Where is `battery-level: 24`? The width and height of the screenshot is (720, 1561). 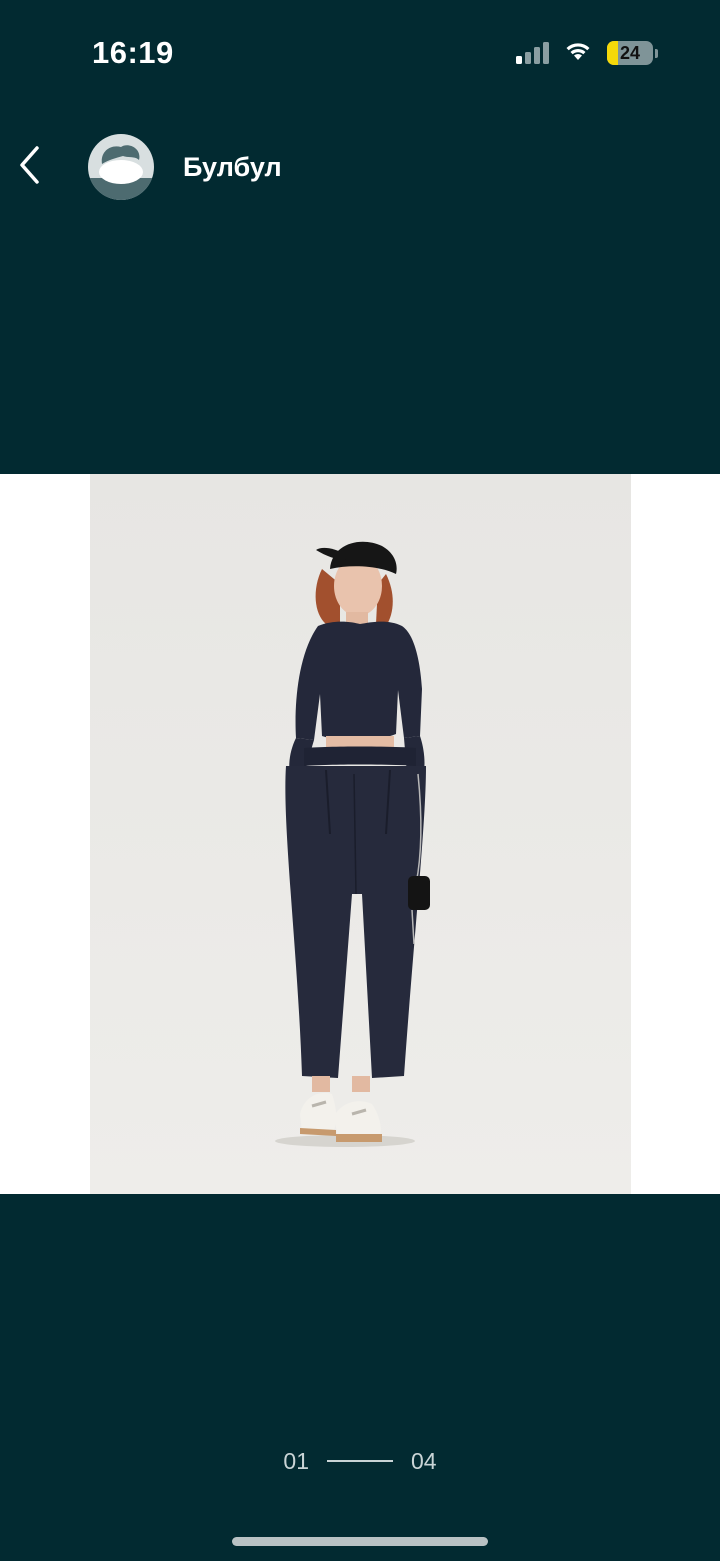
battery-level: 24 is located at coordinates (630, 52).